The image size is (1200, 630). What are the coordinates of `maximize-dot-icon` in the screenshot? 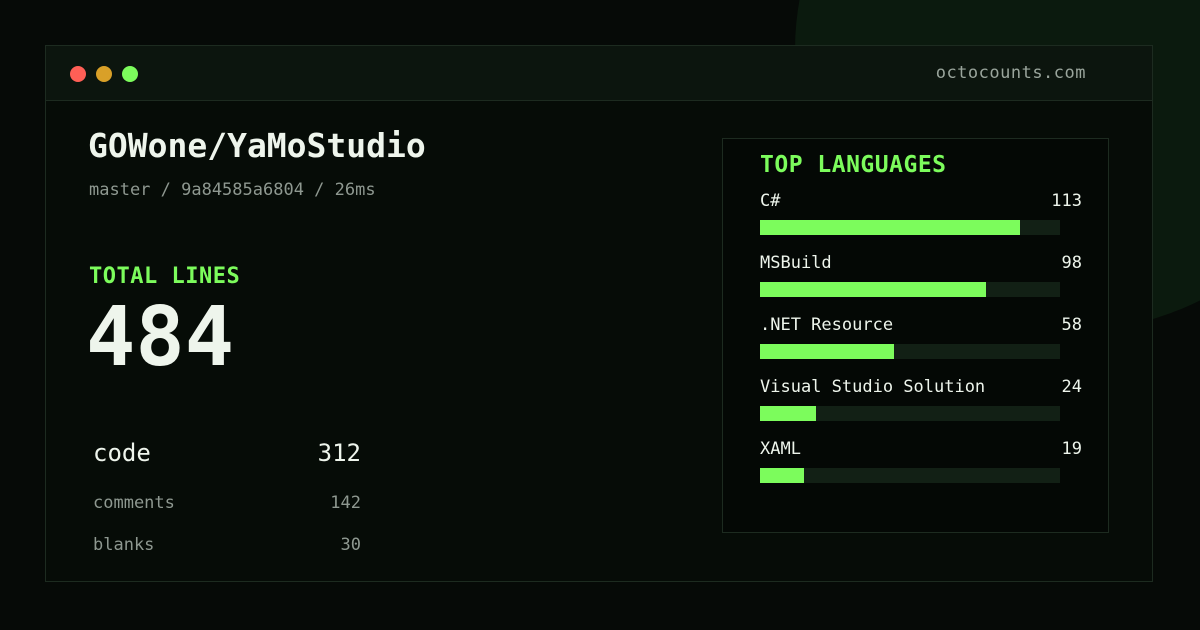 It's located at (130, 74).